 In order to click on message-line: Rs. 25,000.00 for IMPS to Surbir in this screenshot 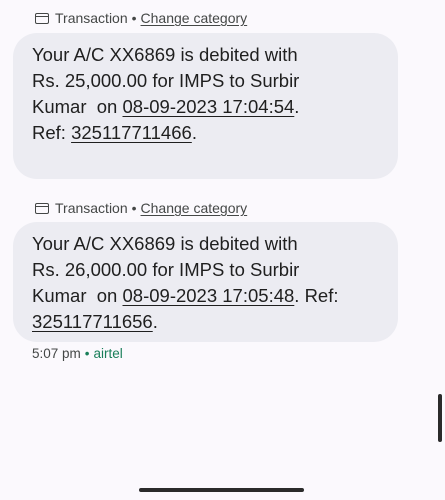, I will do `click(166, 80)`.